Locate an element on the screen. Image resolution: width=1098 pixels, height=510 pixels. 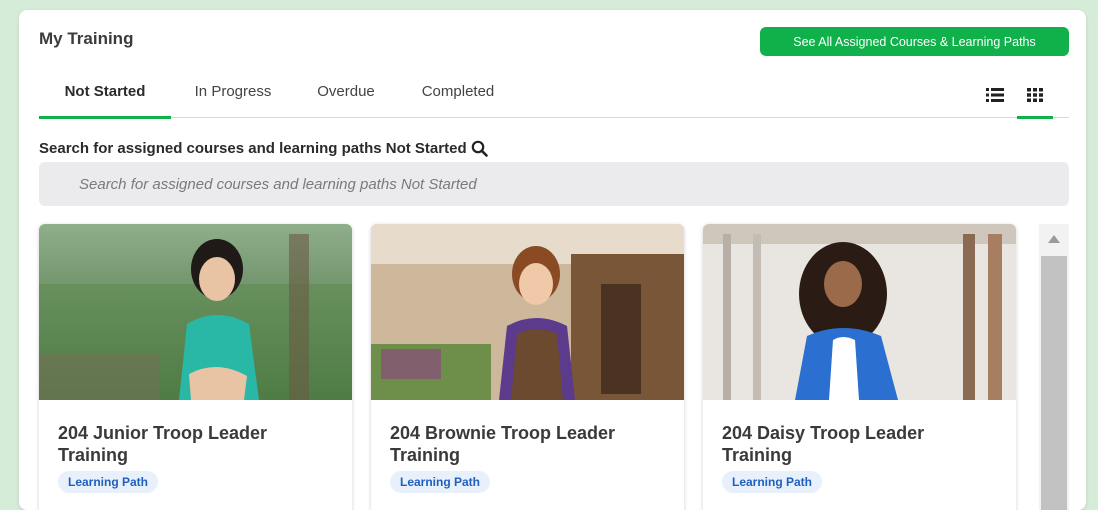
course-title: 204 Brownie Troop Leader Training is located at coordinates (503, 444).